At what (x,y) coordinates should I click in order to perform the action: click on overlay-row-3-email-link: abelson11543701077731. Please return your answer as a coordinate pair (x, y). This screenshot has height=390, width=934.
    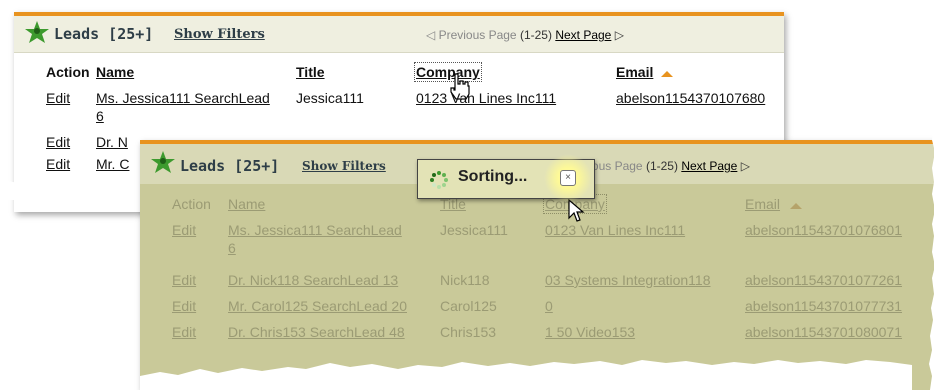
    Looking at the image, I should click on (823, 306).